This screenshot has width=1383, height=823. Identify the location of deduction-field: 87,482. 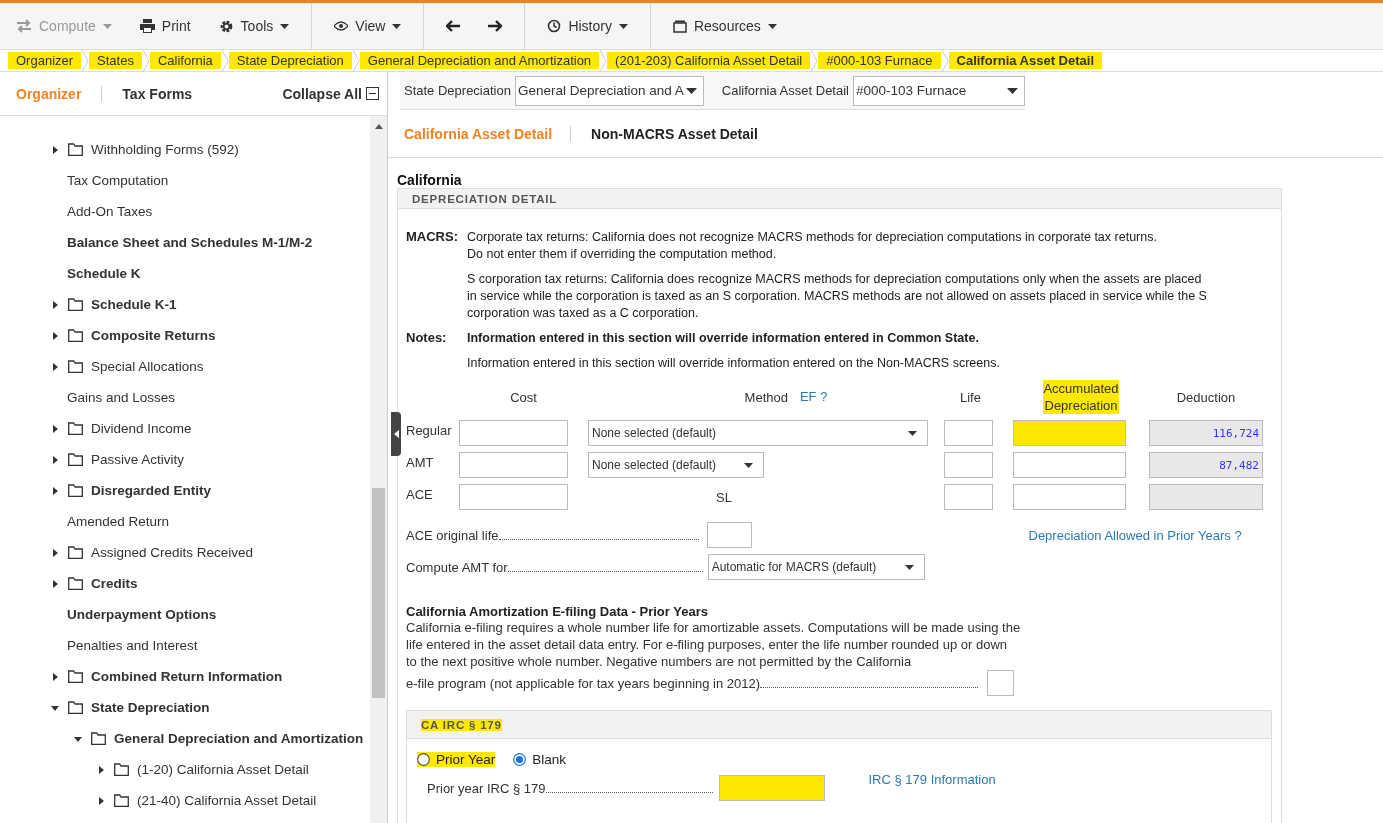
(1206, 465).